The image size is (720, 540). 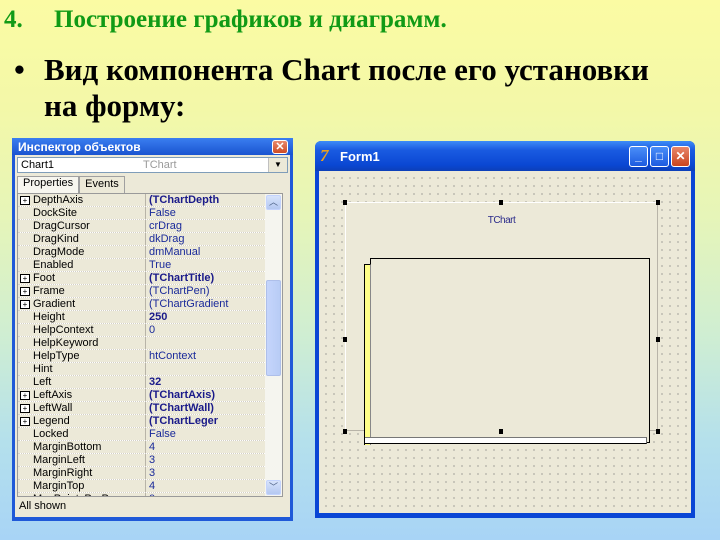 I want to click on property-row: HelpKeyword, so click(x=150, y=343).